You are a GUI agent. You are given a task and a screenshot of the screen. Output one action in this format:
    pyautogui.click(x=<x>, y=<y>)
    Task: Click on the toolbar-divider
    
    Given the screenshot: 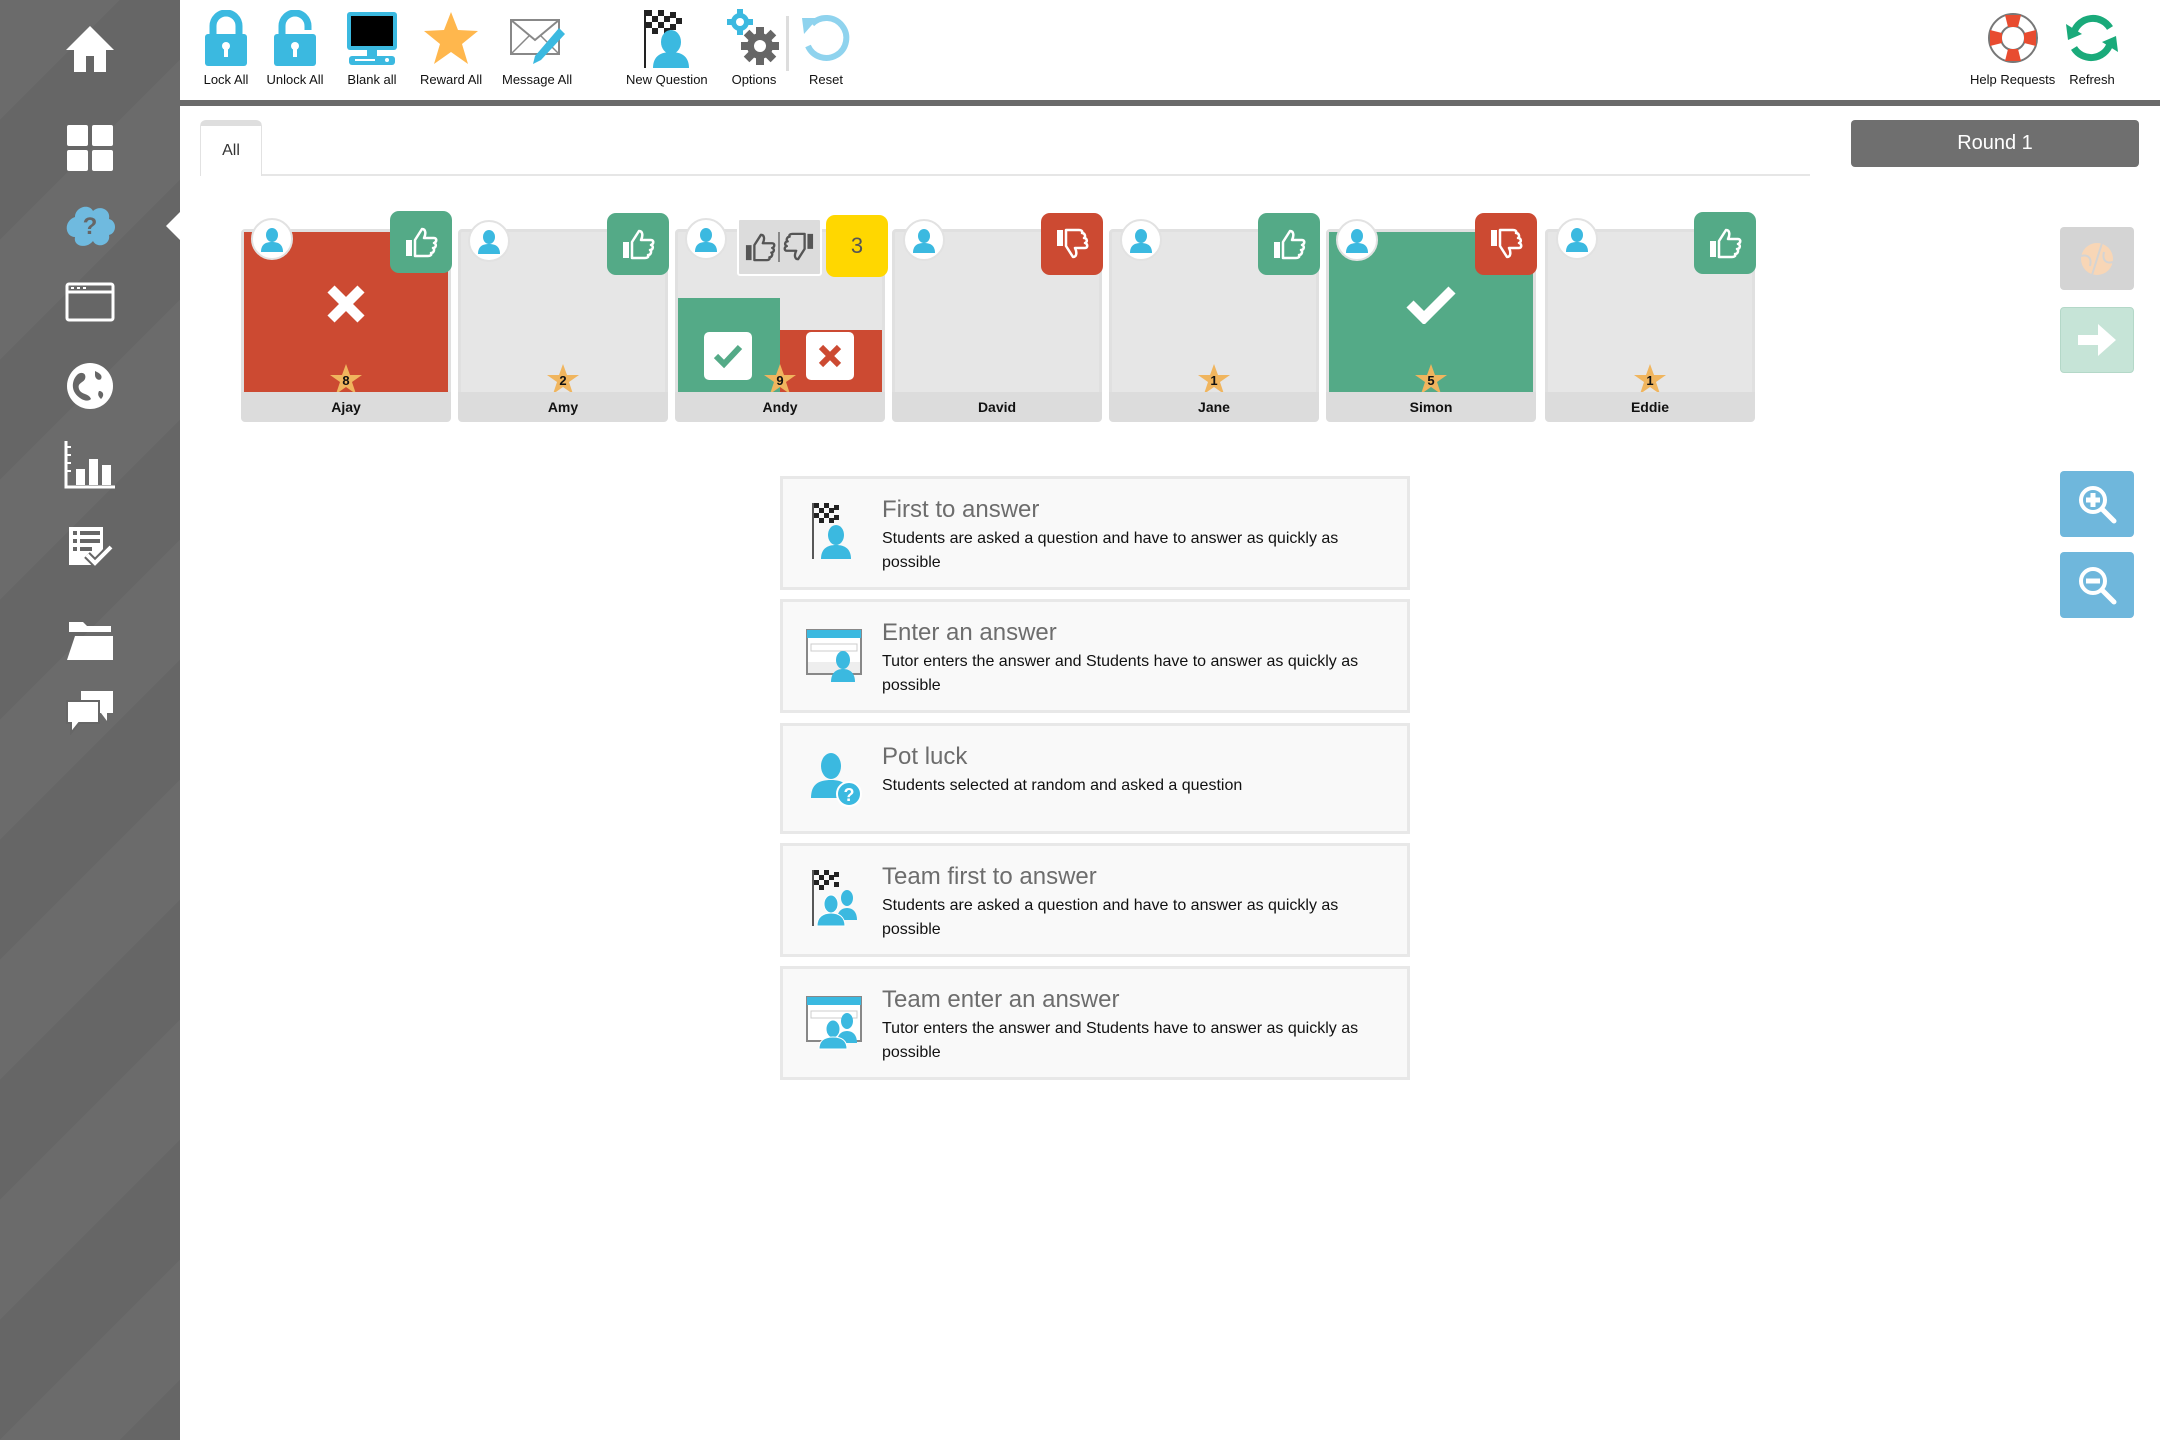 What is the action you would take?
    pyautogui.click(x=787, y=43)
    